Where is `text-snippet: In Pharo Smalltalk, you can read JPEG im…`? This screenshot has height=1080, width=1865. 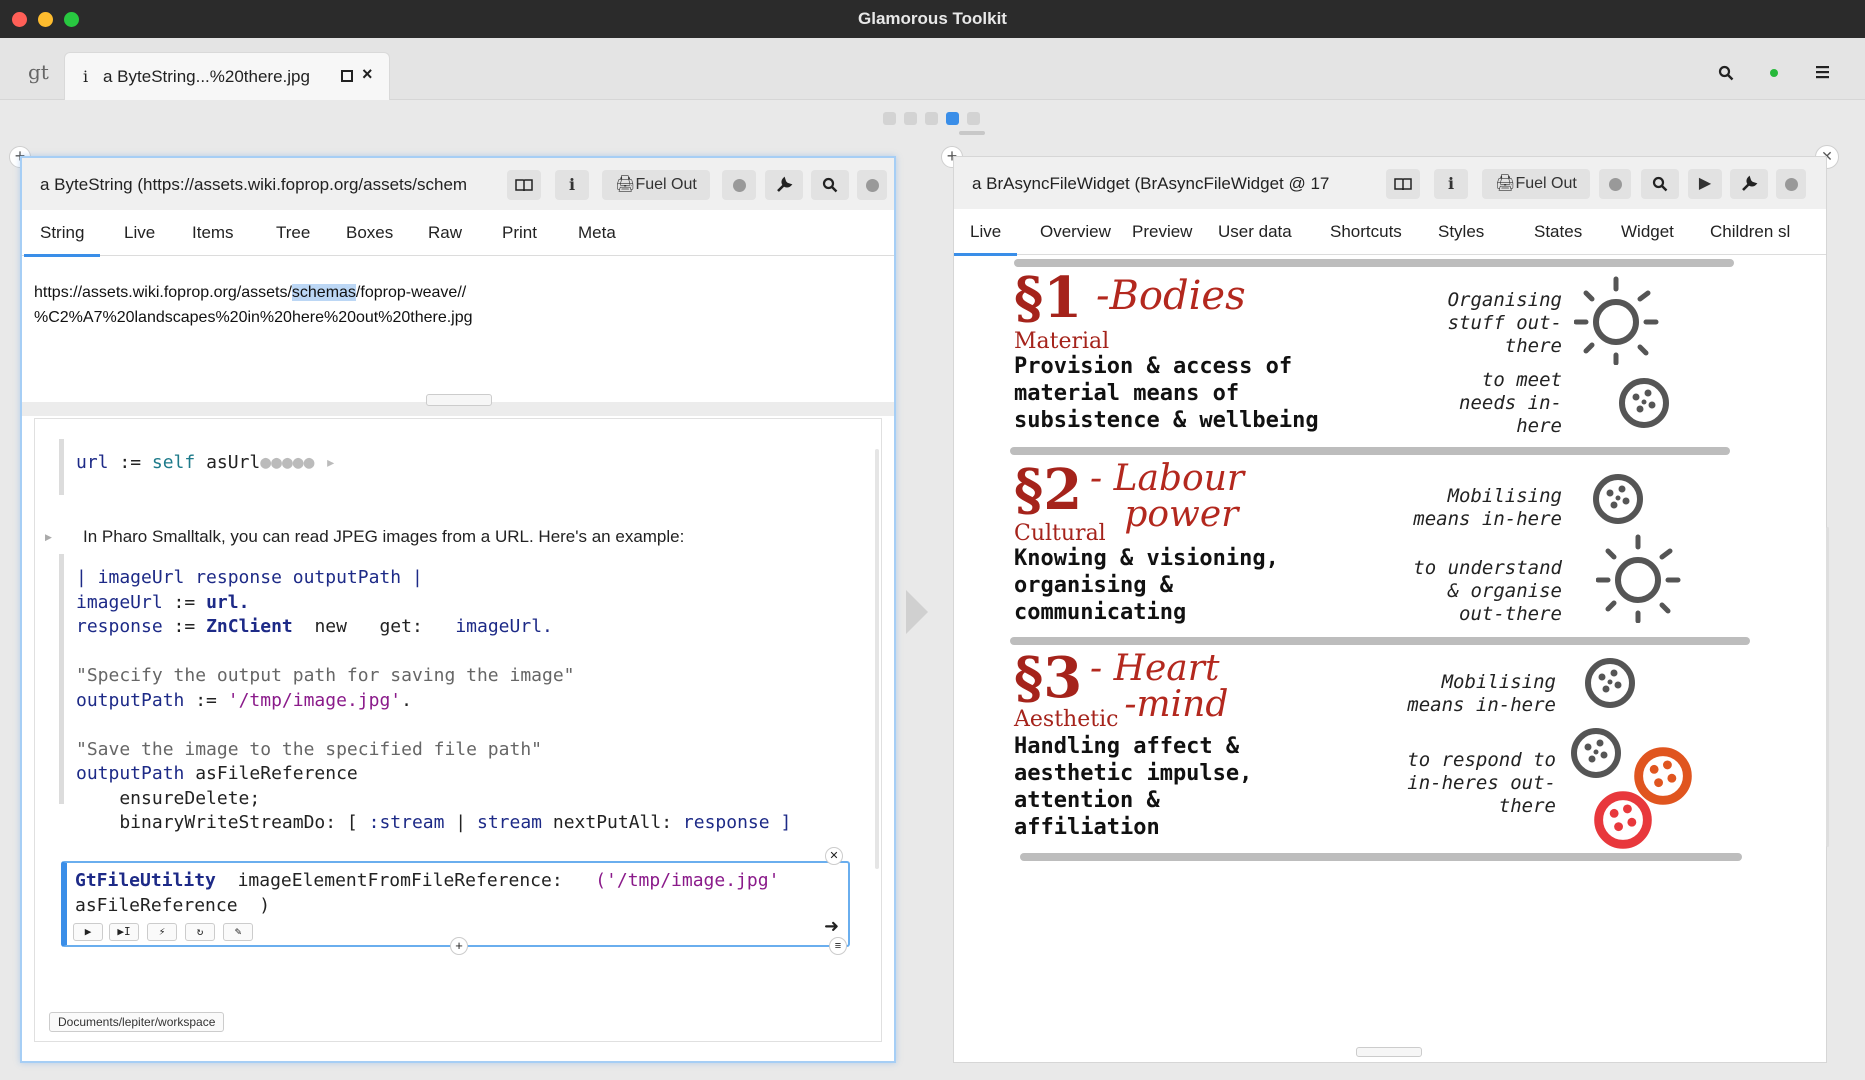
text-snippet: In Pharo Smalltalk, you can read JPEG im… is located at coordinates (383, 537).